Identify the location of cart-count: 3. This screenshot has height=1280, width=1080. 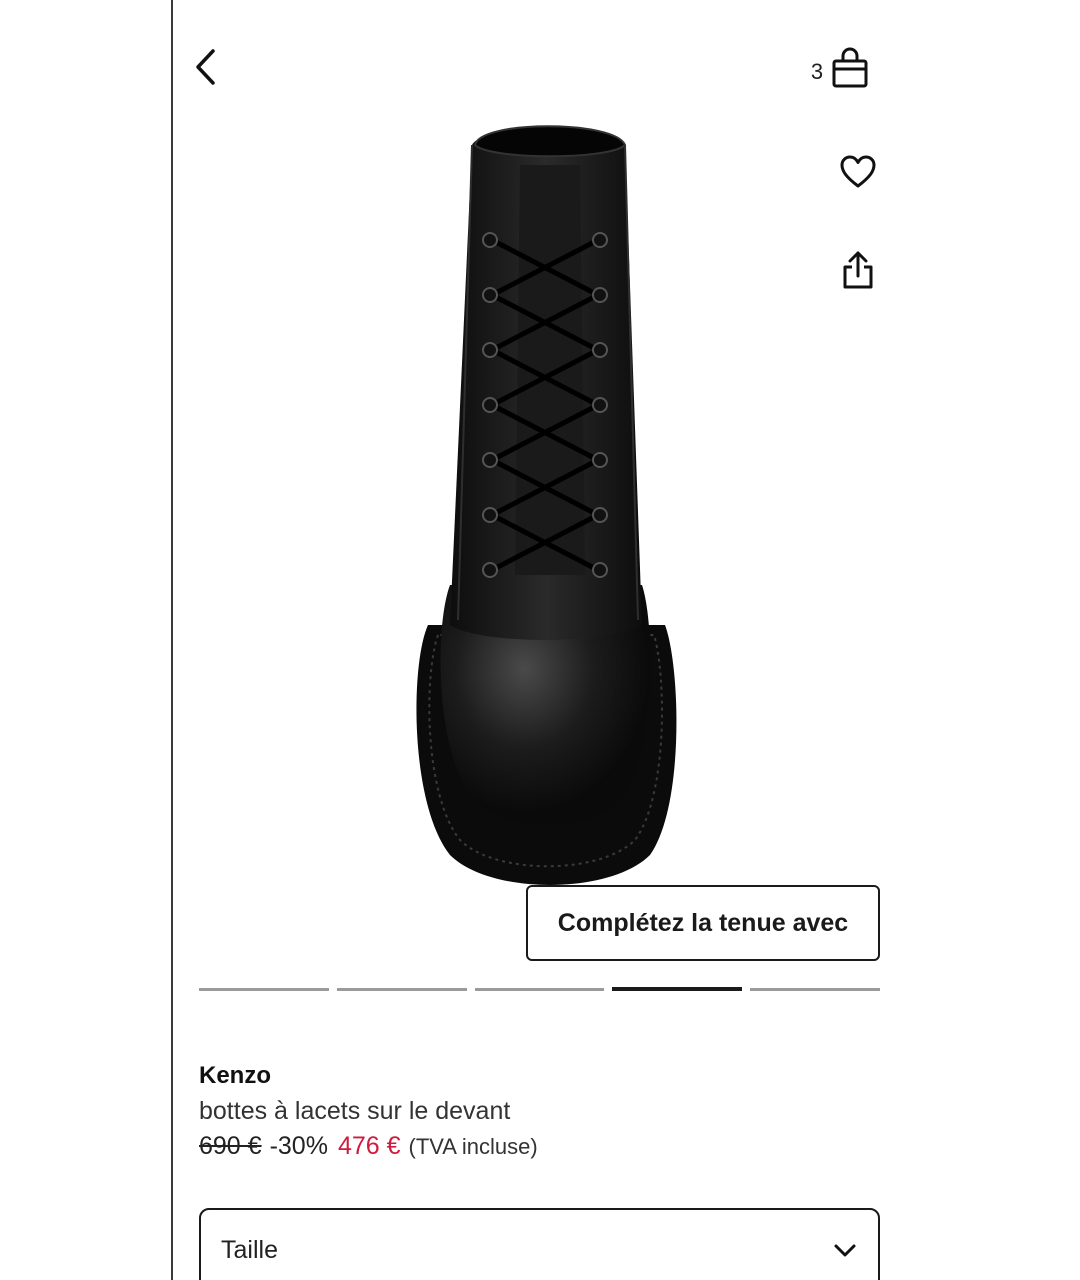
(817, 71).